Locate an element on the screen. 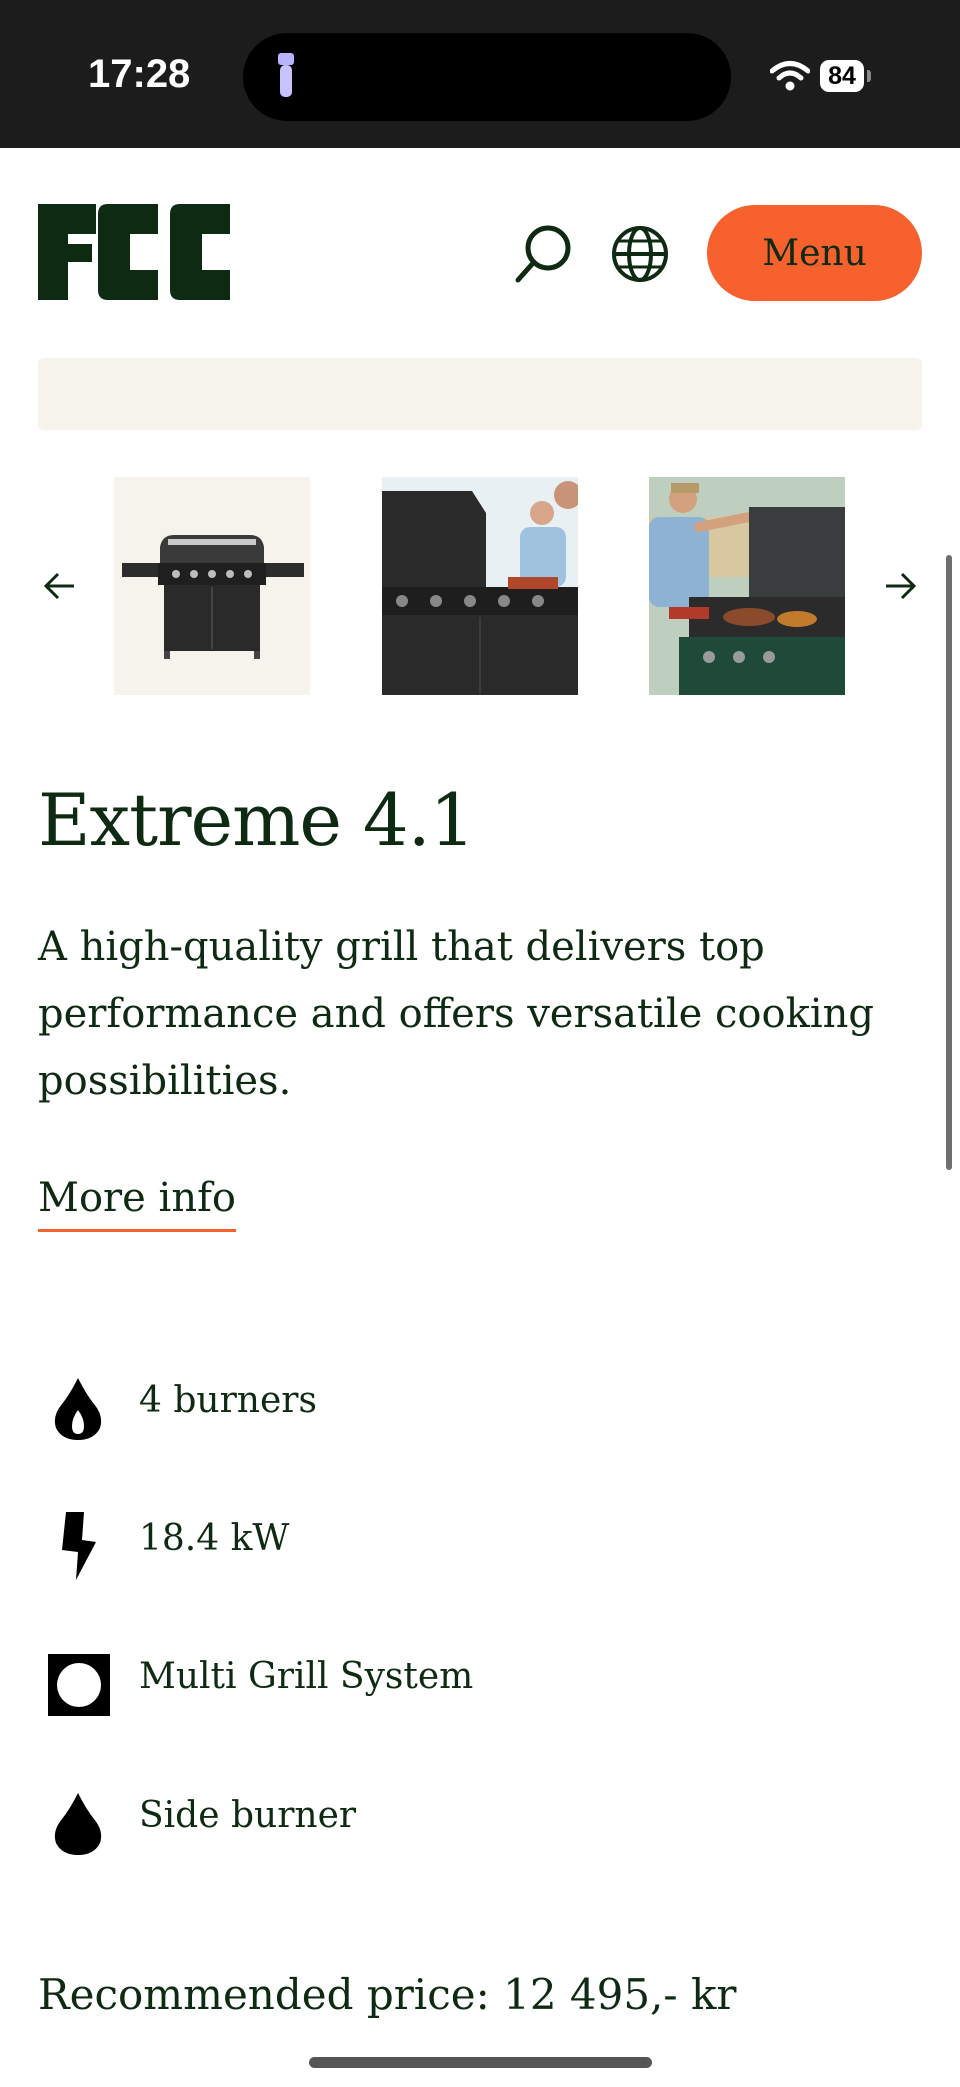  feature-label: Side burner is located at coordinates (248, 1815).